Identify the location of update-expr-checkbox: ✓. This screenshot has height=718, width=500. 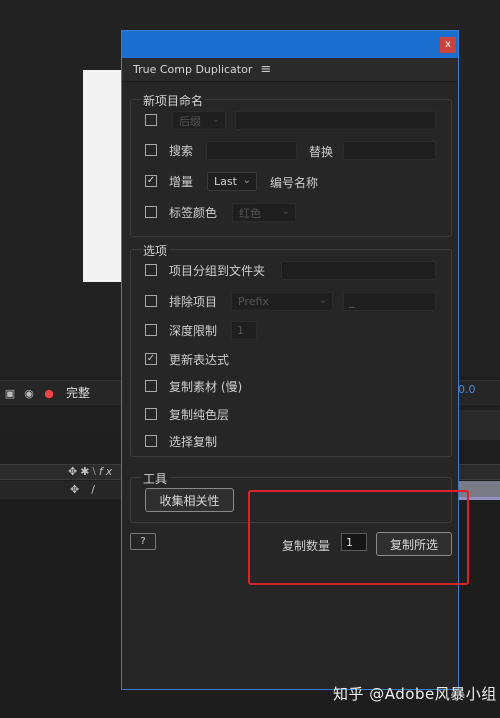
(151, 359).